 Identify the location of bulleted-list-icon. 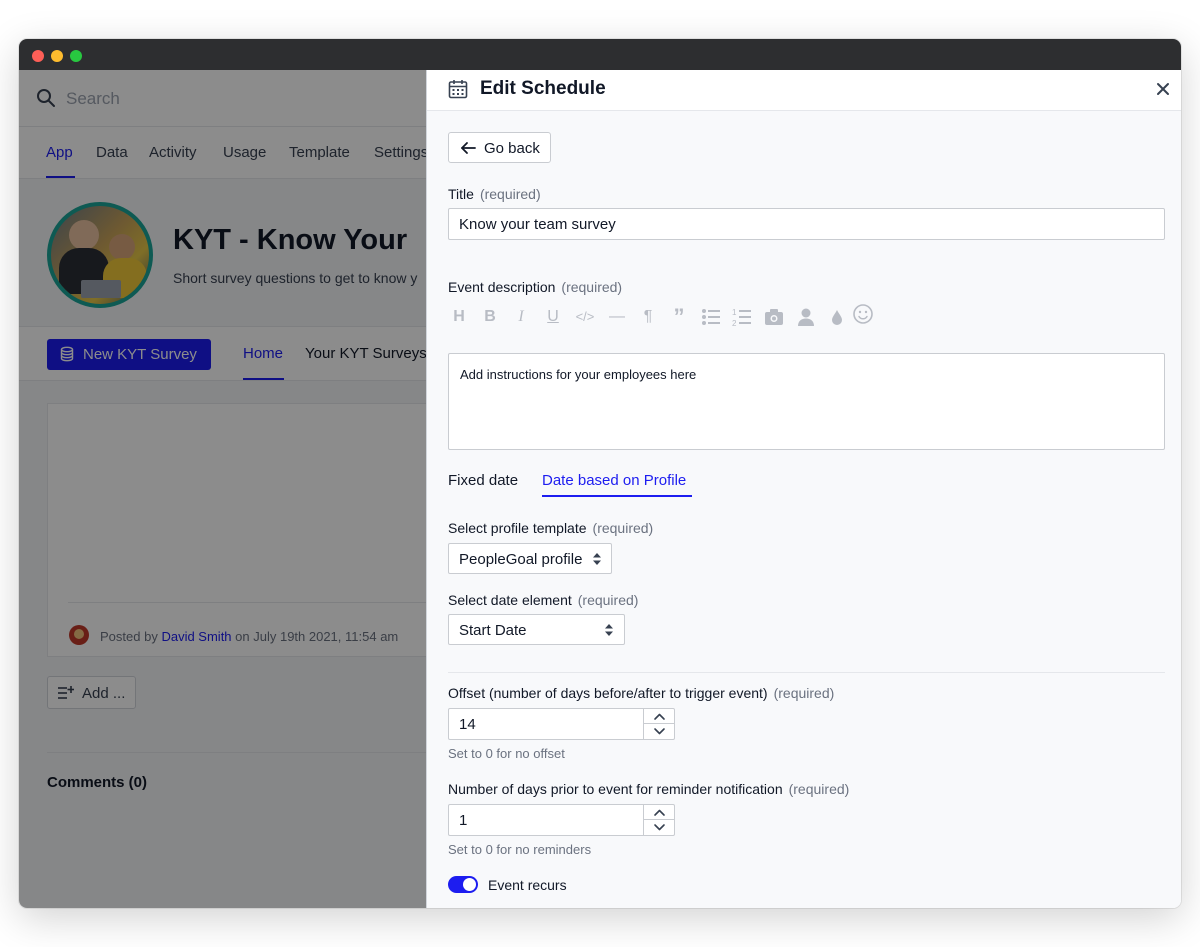
(711, 317).